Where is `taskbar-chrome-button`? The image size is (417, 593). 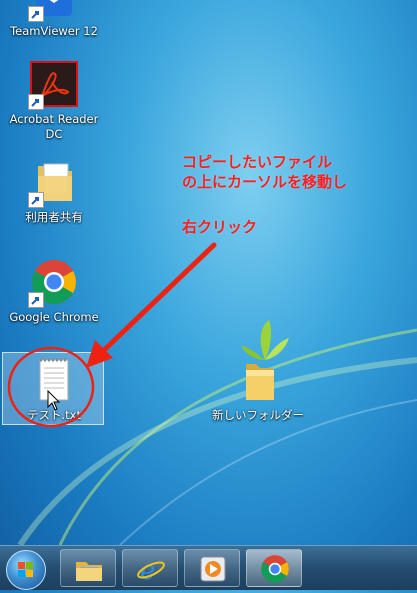 taskbar-chrome-button is located at coordinates (274, 568).